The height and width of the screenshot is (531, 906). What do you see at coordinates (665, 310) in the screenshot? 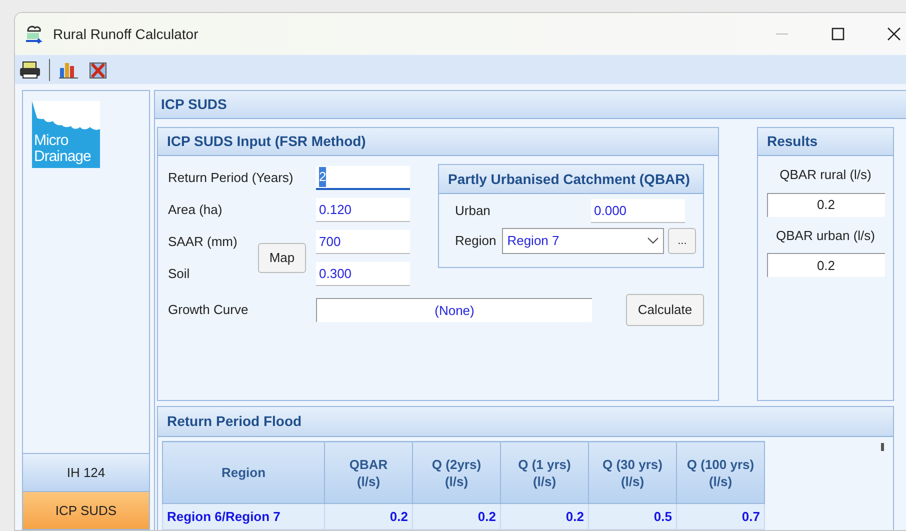
I see `calculate-button: Calculate` at bounding box center [665, 310].